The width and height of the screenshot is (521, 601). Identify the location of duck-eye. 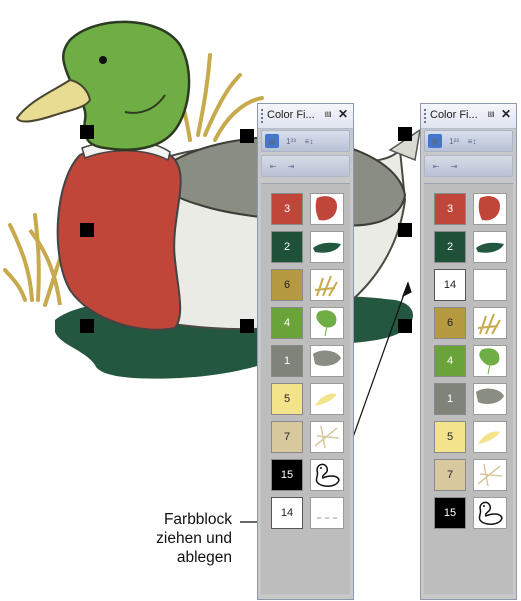
(103, 60).